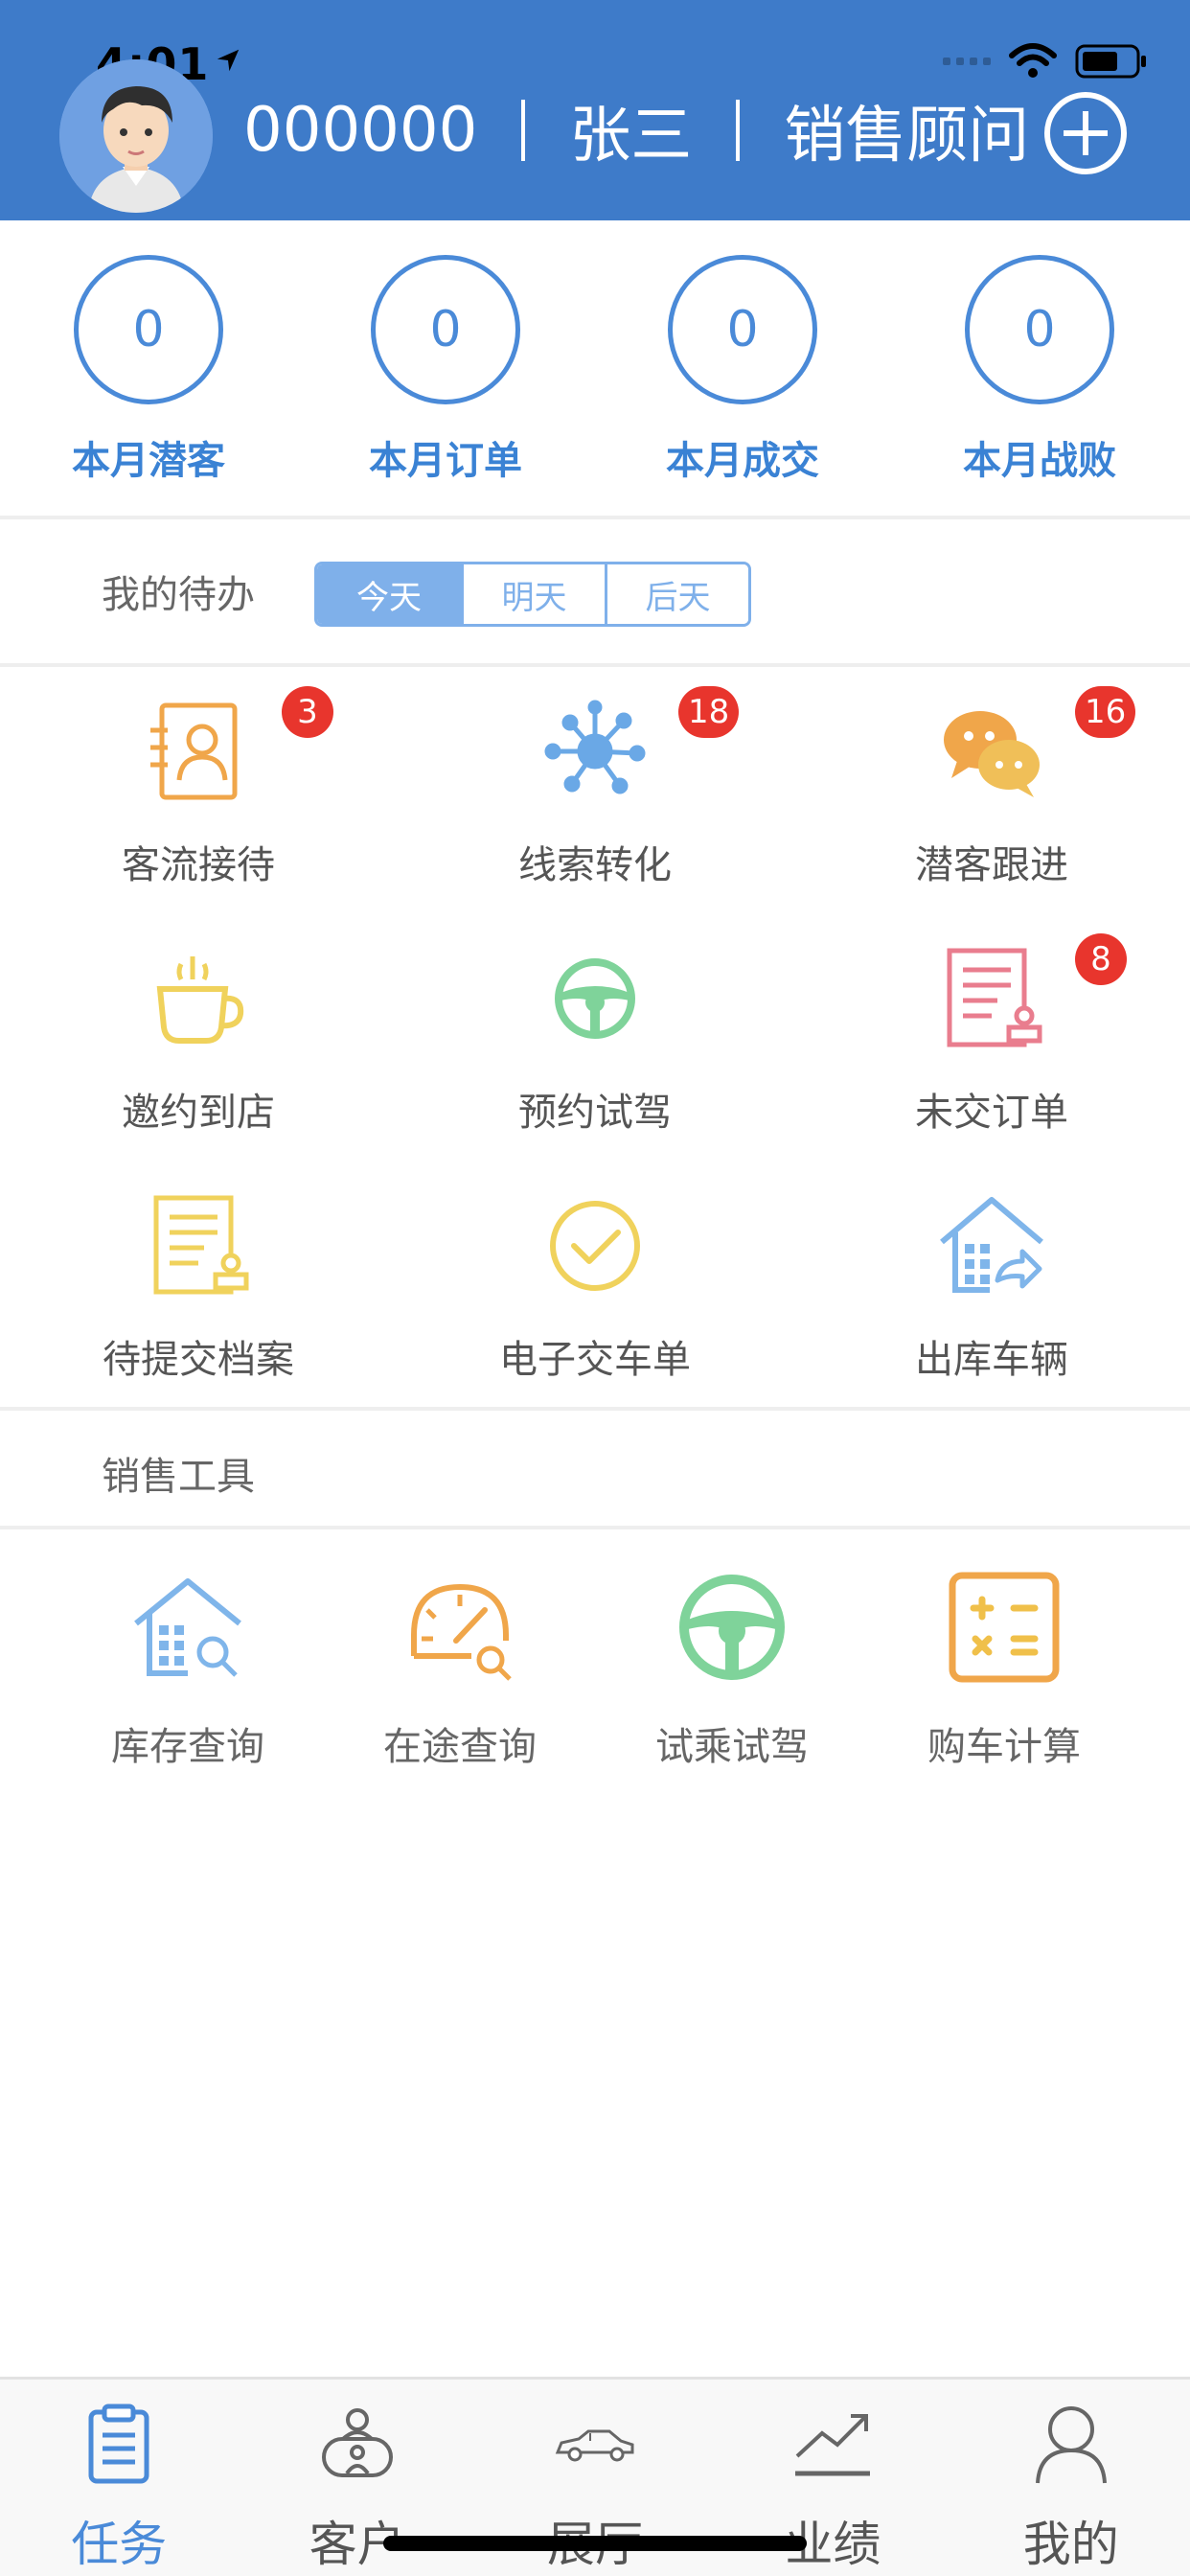  I want to click on task-outbound-vehicles: 出库车辆, so click(991, 1289).